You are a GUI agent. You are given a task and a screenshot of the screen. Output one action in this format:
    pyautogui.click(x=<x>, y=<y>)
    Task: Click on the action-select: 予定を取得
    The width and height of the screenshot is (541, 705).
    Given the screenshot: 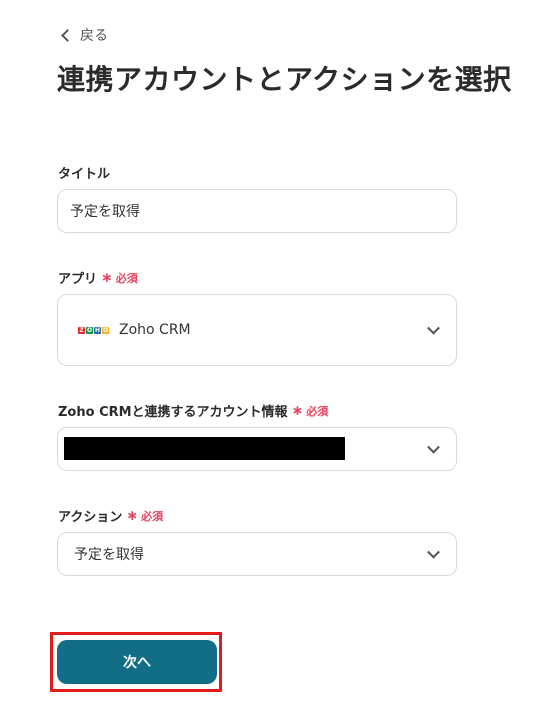 What is the action you would take?
    pyautogui.click(x=257, y=554)
    